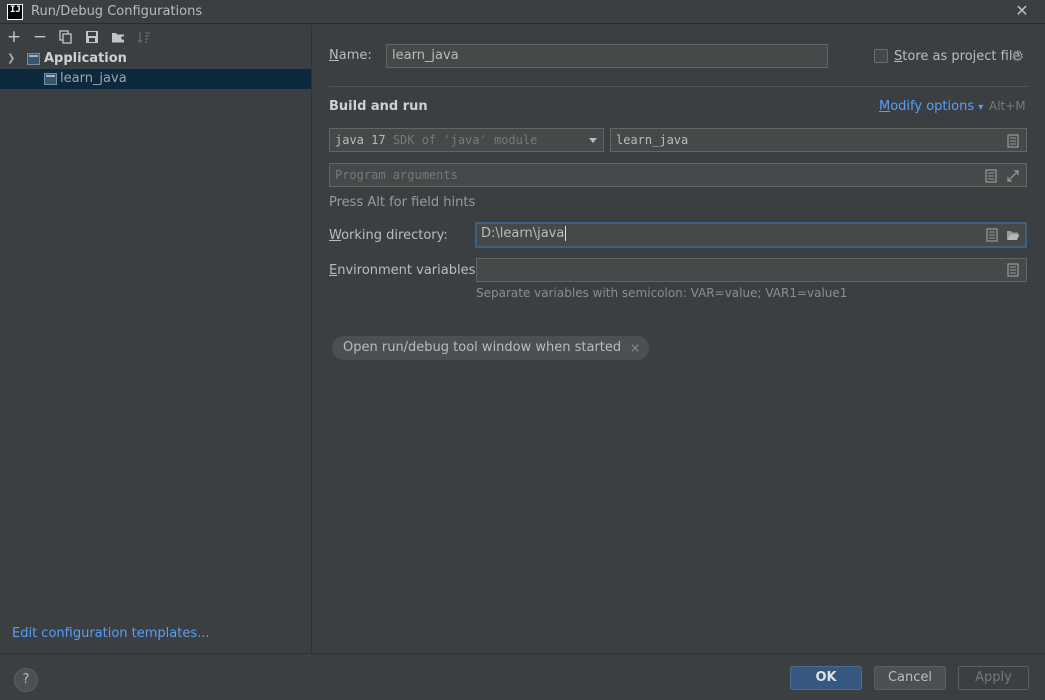 This screenshot has width=1045, height=700. I want to click on tree-group-label: Application, so click(85, 58).